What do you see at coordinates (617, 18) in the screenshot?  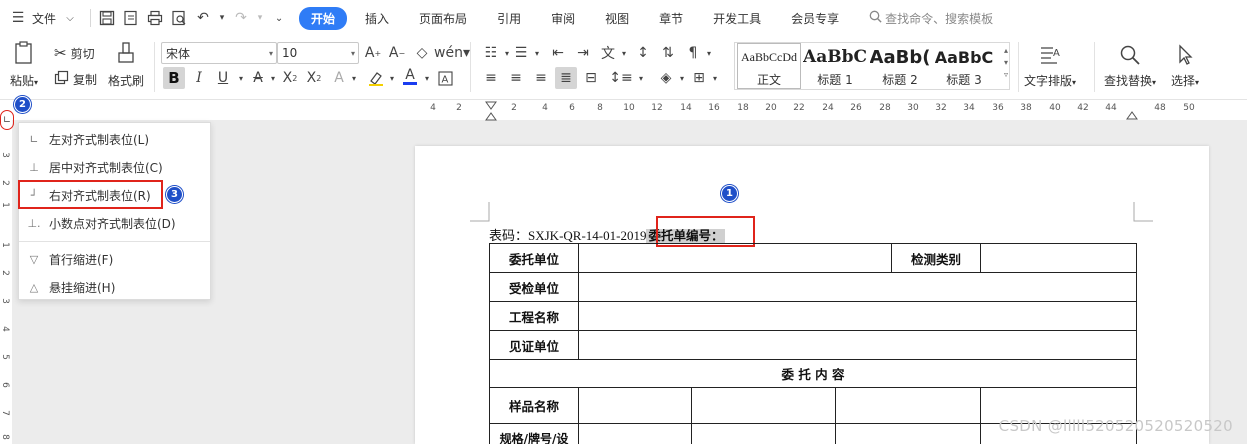 I see `tab-5: 视图` at bounding box center [617, 18].